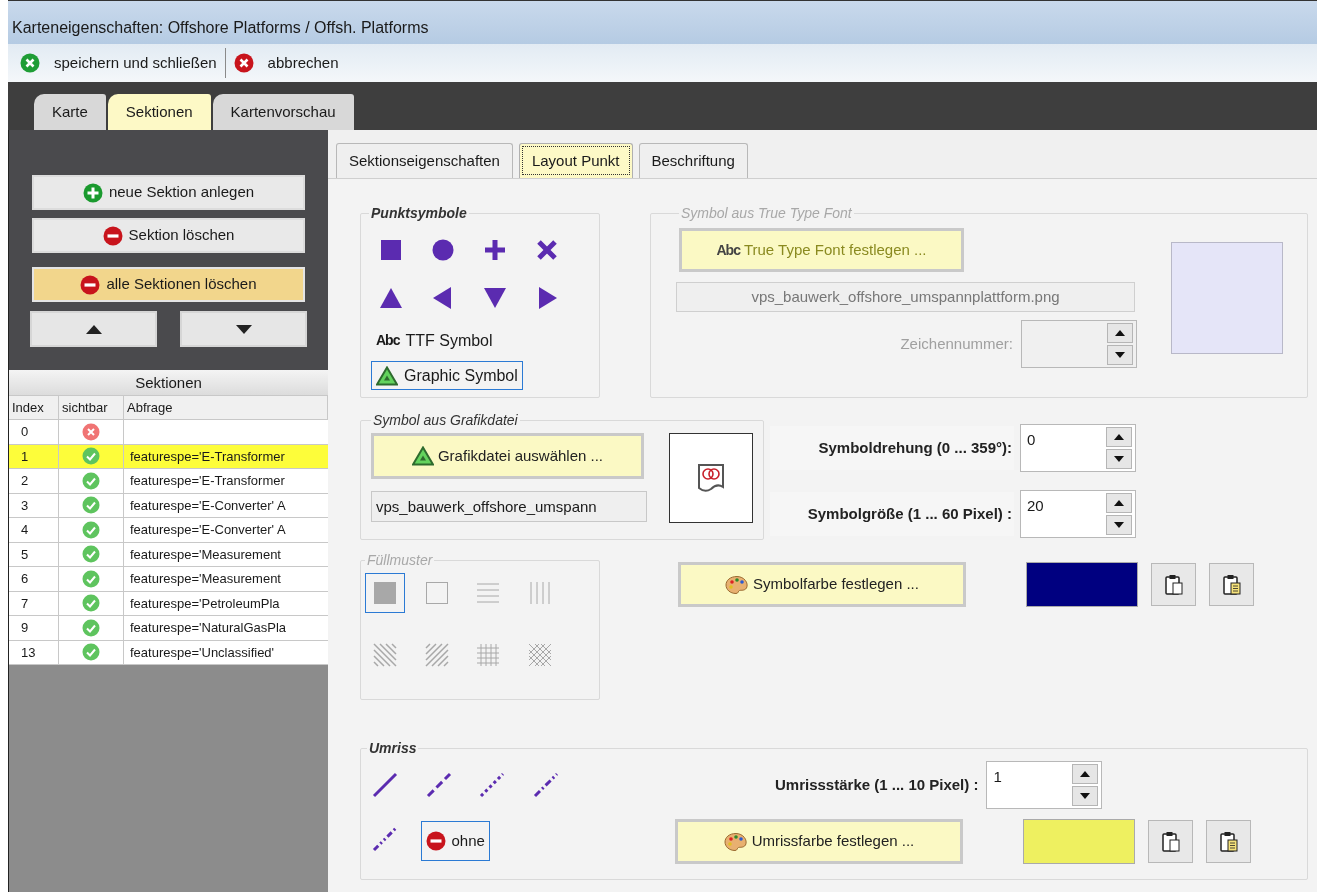 This screenshot has height=892, width=1317. Describe the element at coordinates (1078, 514) in the screenshot. I see `number-spinner: 20` at that location.